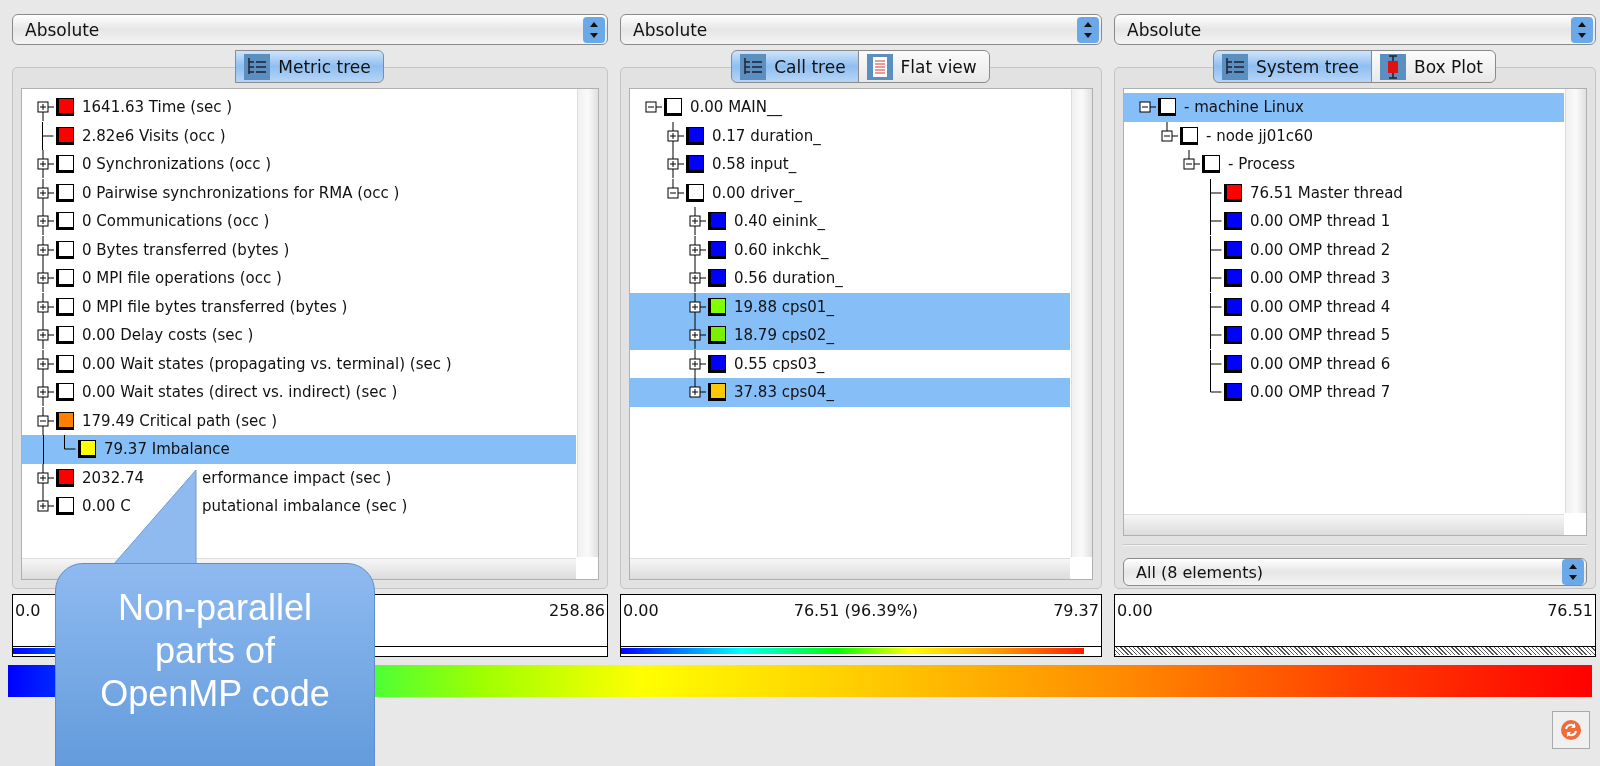 This screenshot has width=1600, height=766. I want to click on tree-item-label: - node jj01c60, so click(1260, 135).